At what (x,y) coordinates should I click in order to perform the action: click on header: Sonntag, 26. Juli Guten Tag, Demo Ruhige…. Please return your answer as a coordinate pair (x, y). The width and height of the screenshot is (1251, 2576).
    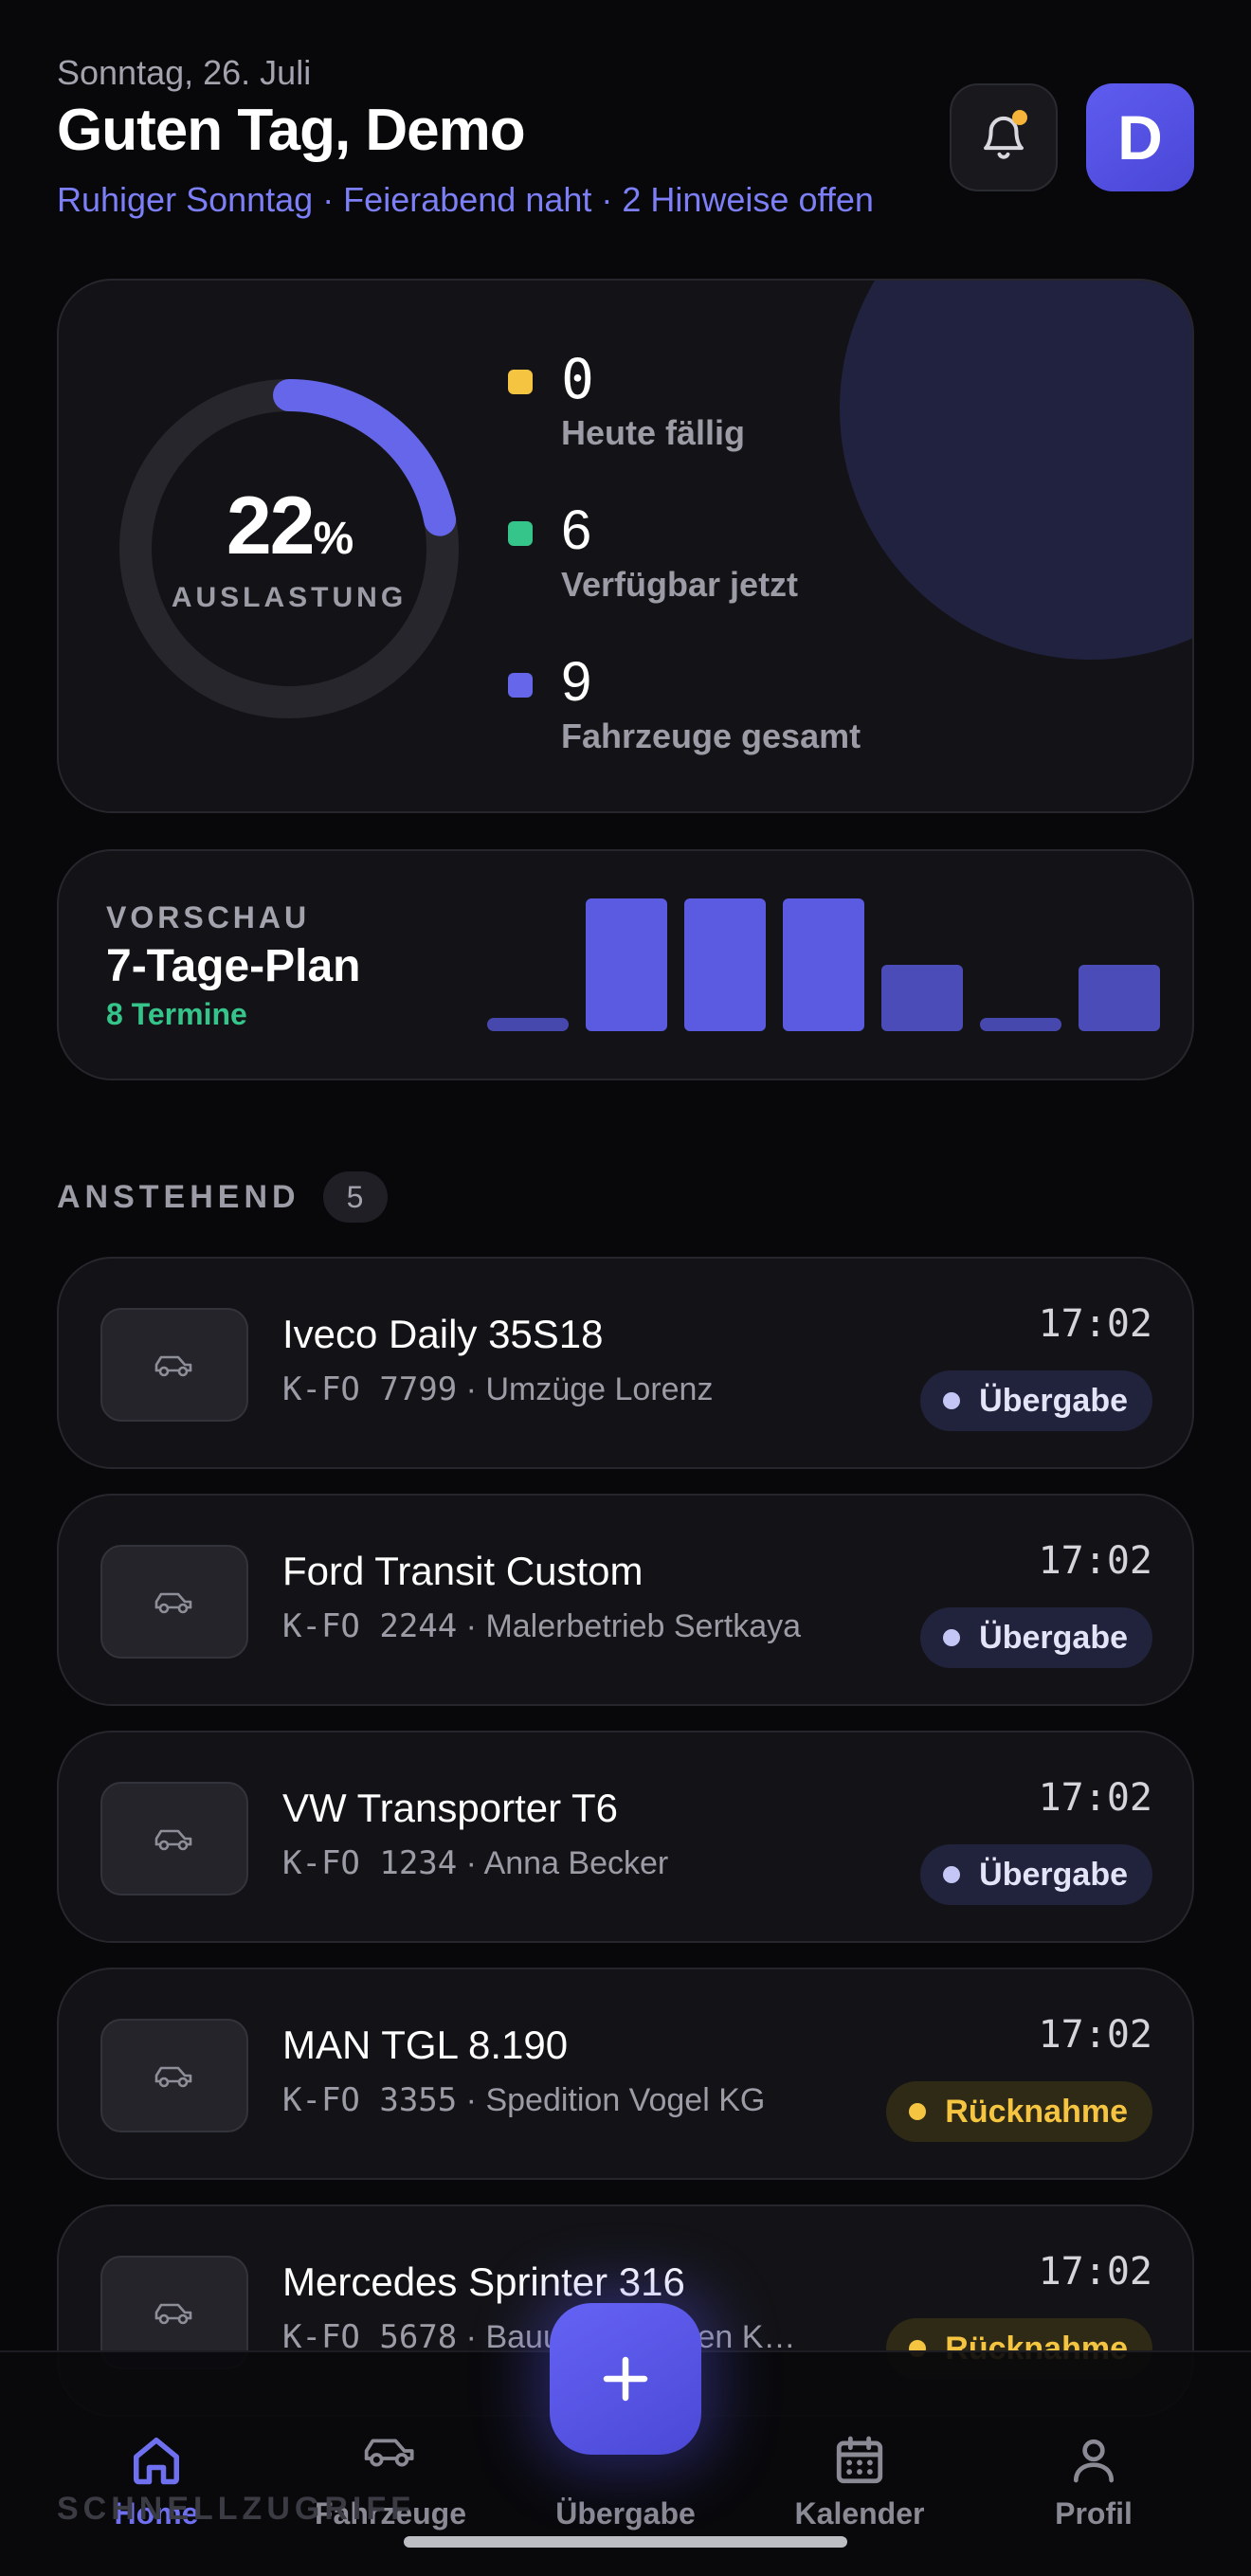
    Looking at the image, I should click on (626, 138).